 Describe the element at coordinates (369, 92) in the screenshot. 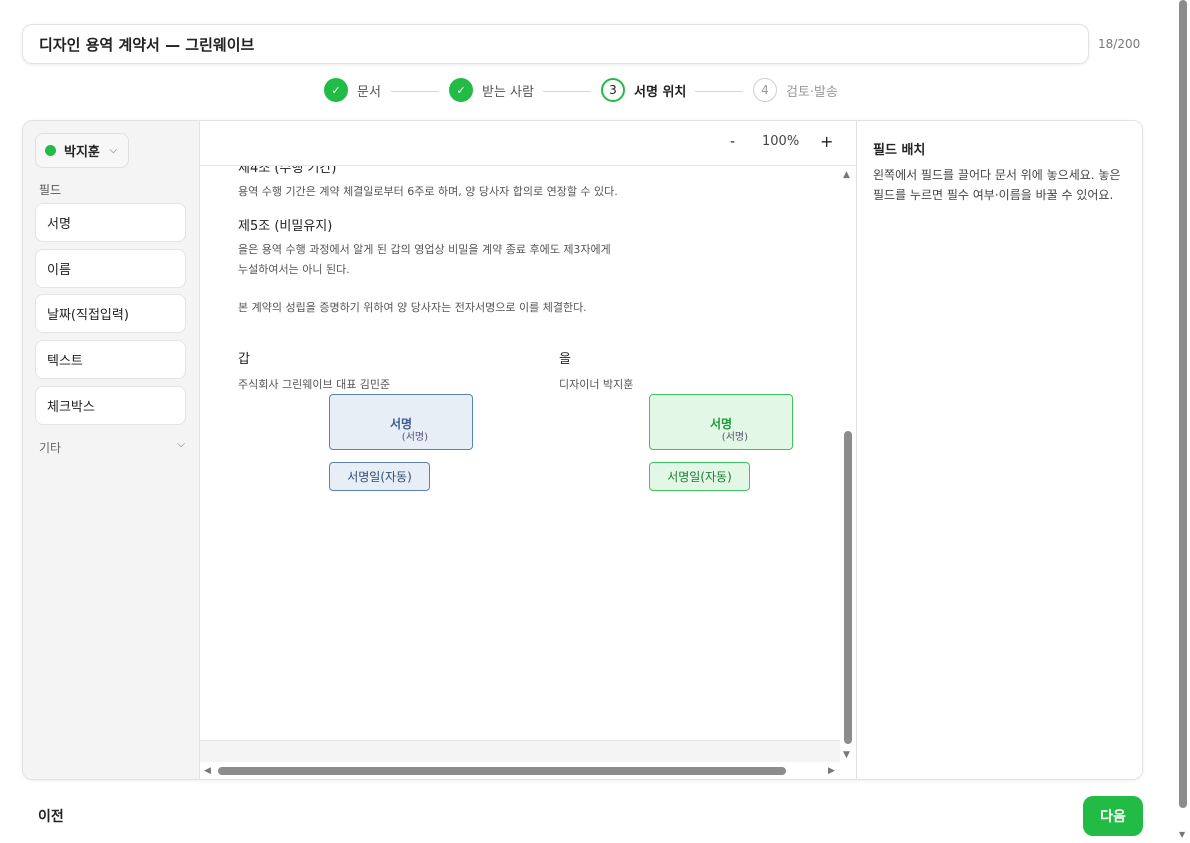

I see `step-label: 문서` at that location.